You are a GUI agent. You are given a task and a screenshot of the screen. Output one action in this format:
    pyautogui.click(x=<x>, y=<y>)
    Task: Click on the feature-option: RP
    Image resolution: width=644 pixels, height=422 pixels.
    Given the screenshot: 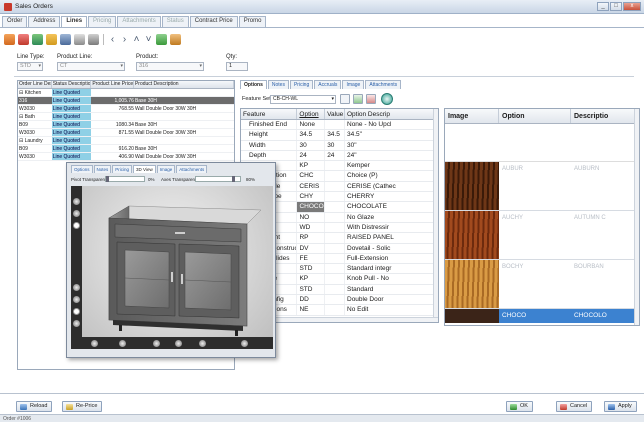 What is the action you would take?
    pyautogui.click(x=311, y=238)
    